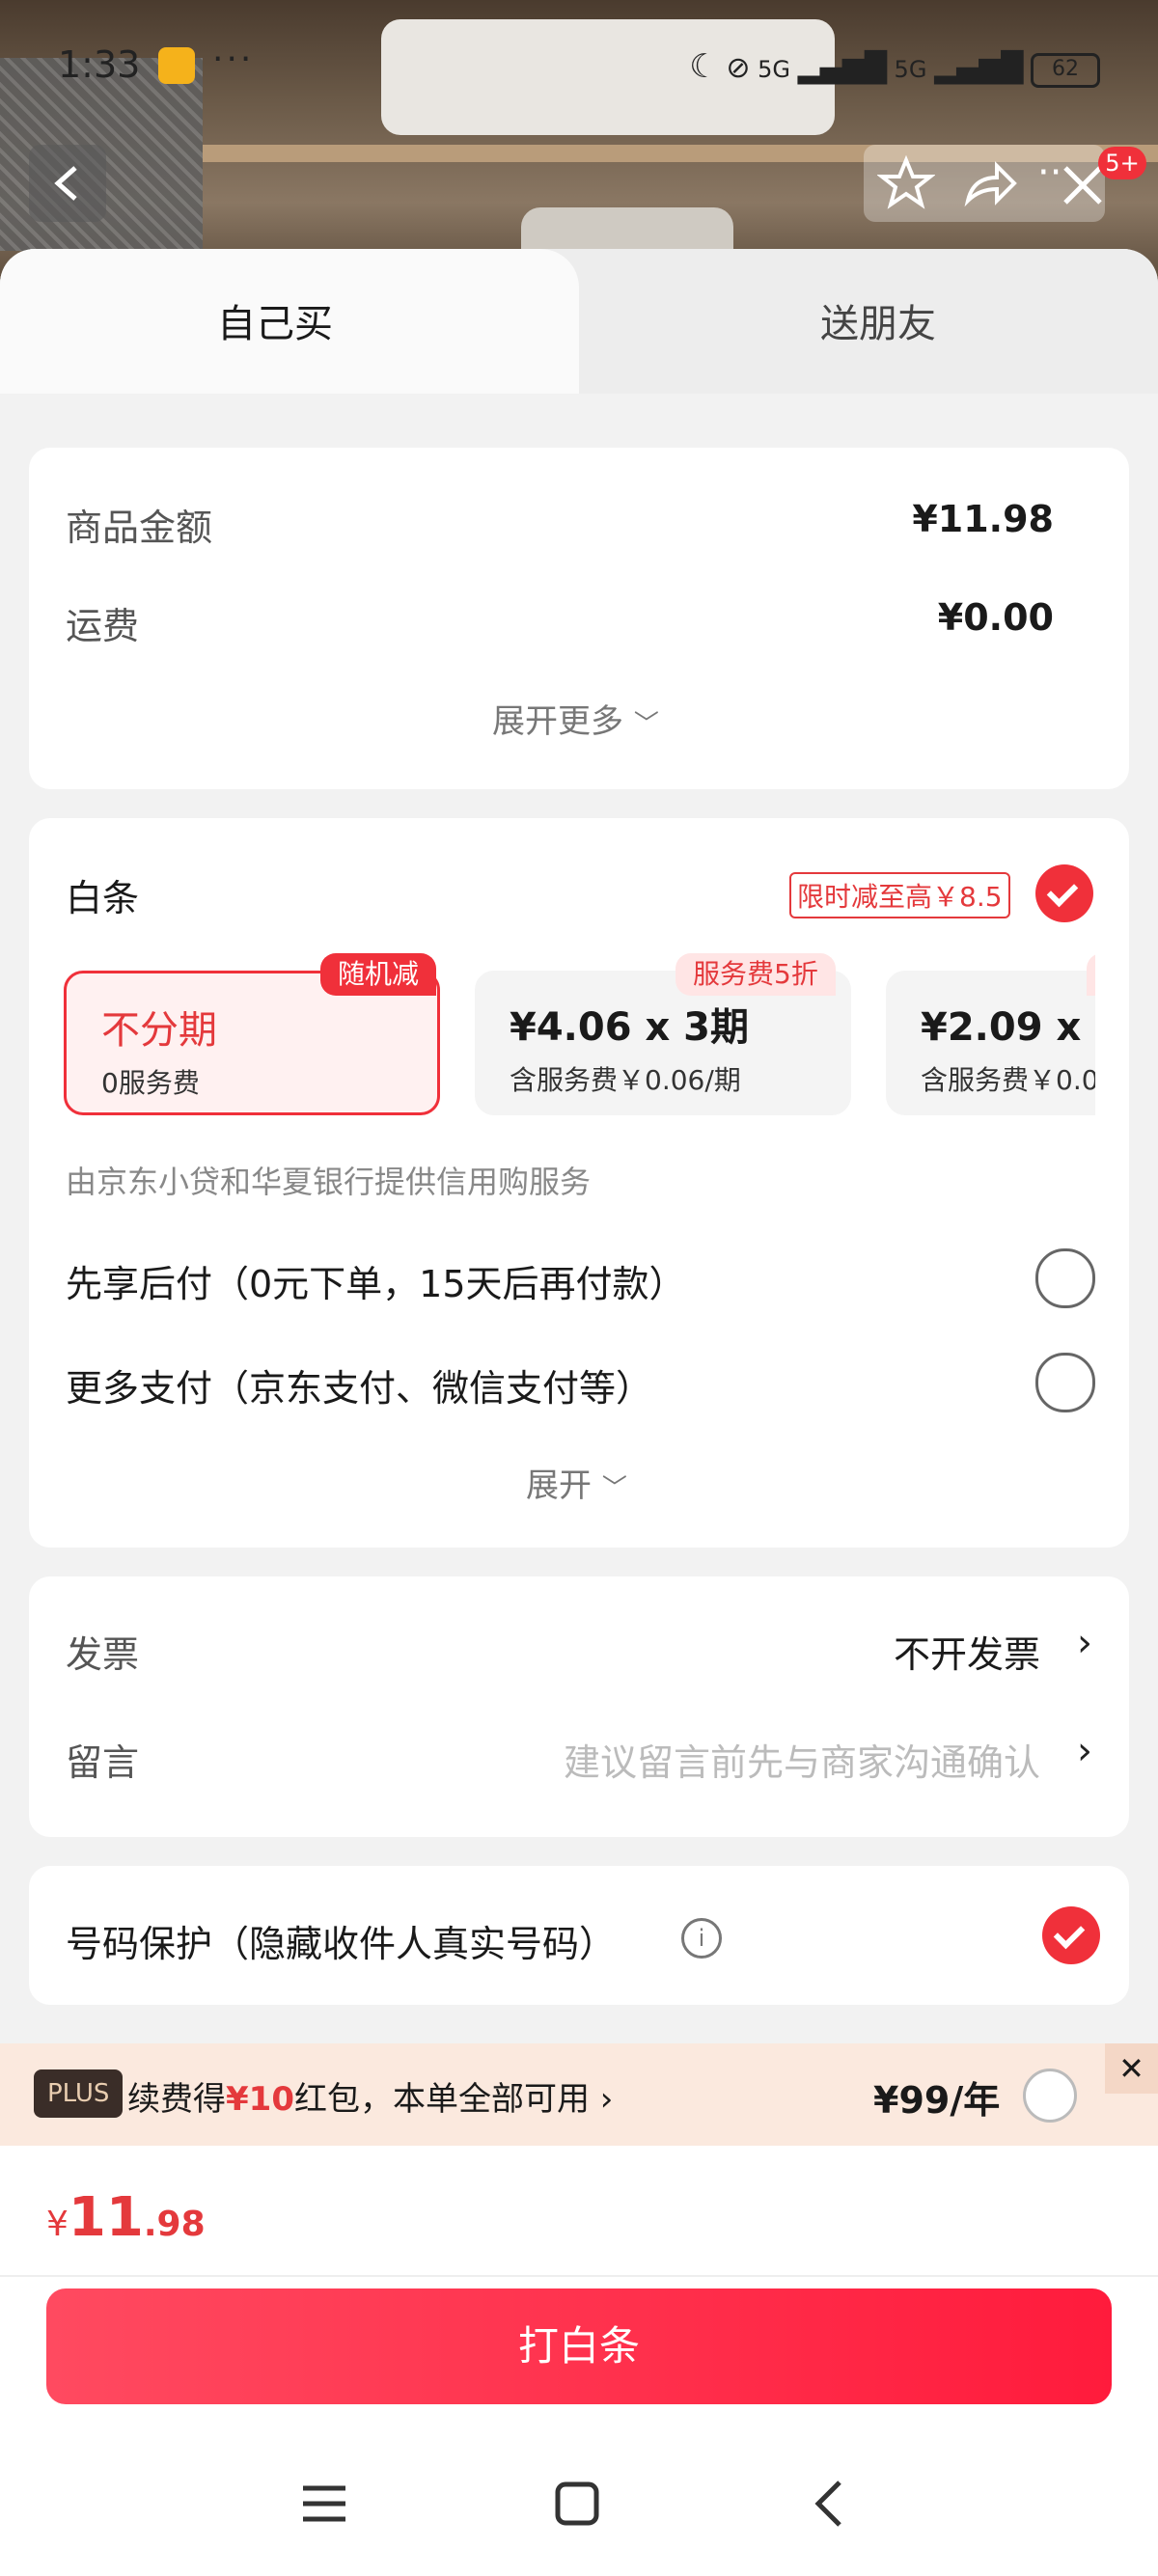 The height and width of the screenshot is (2576, 1158). I want to click on status-time: 1:33, so click(99, 64).